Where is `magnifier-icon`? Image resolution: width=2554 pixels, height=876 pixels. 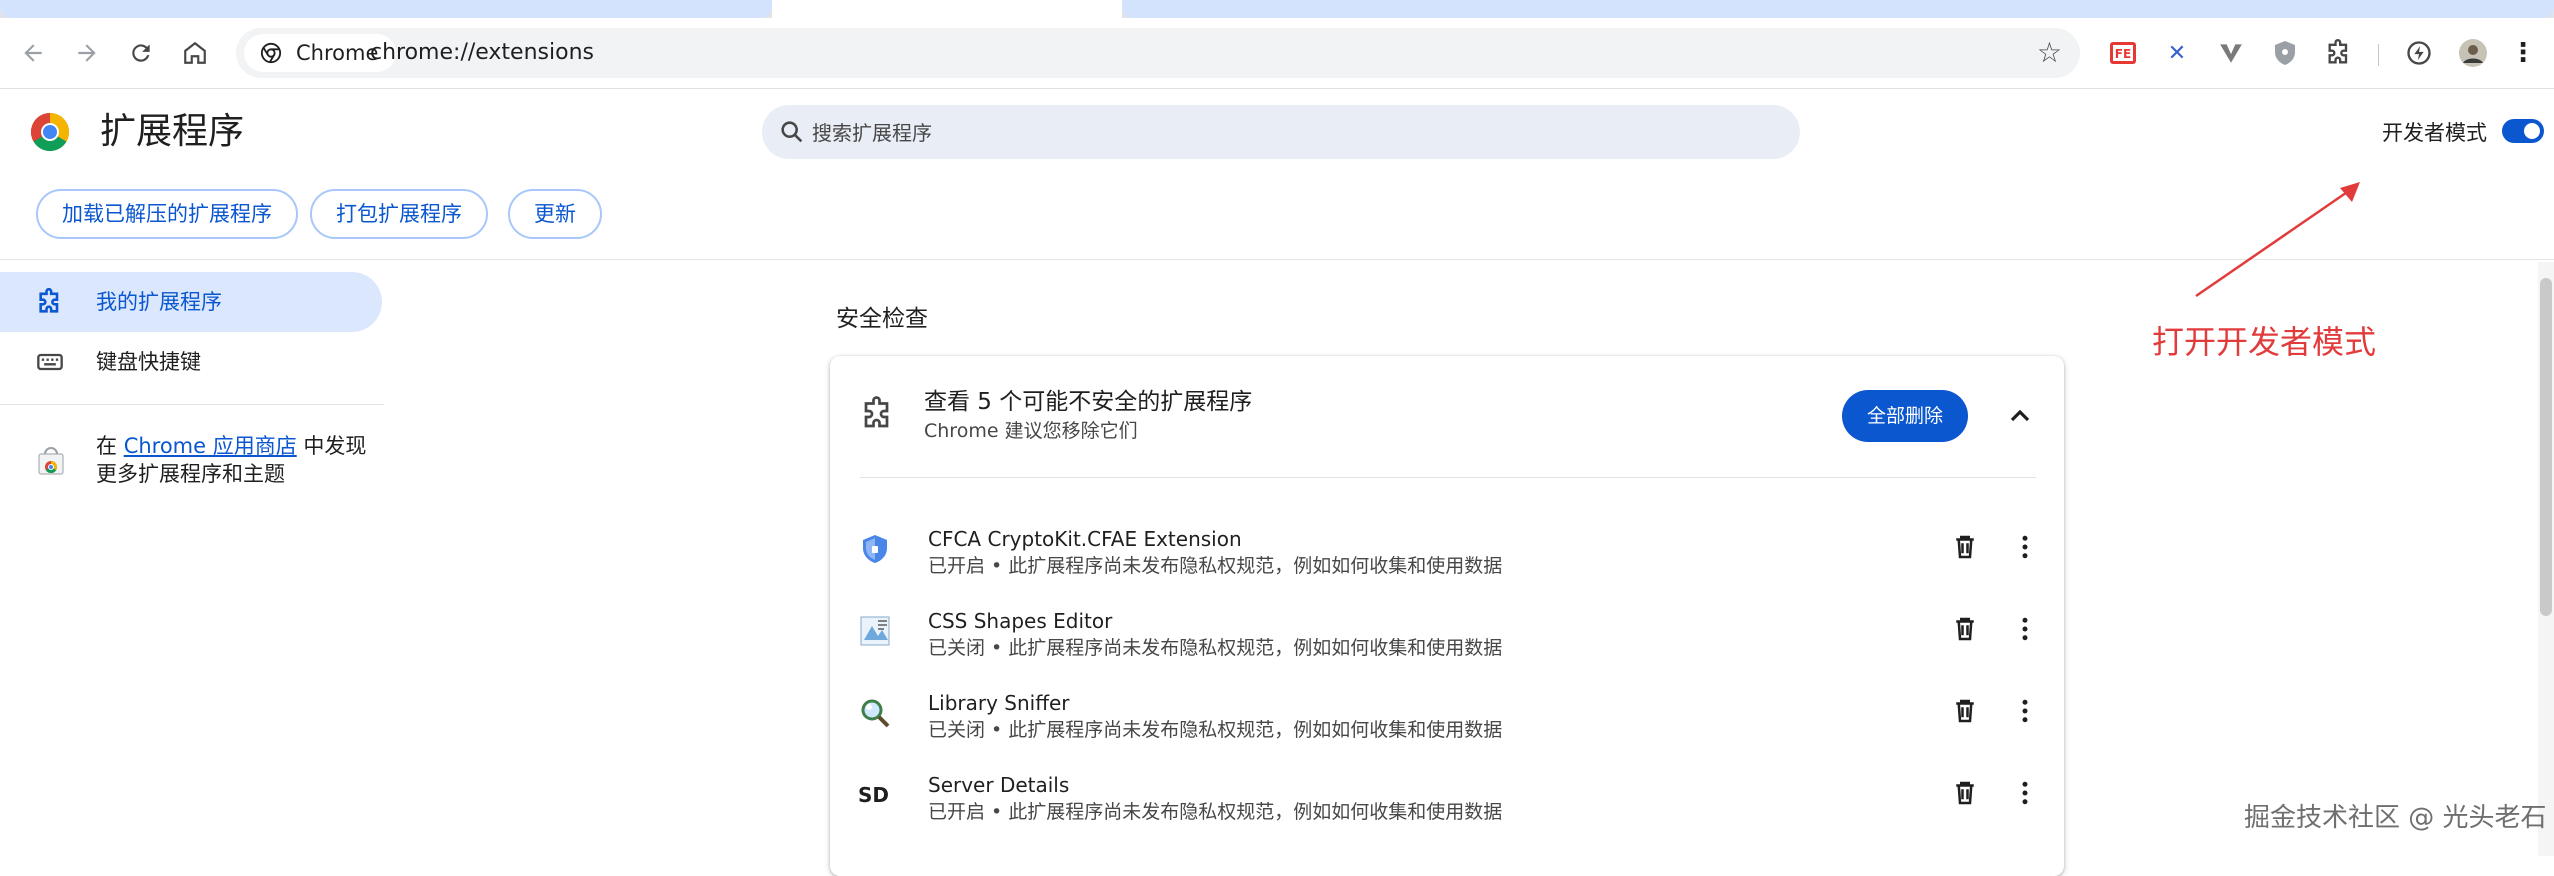 magnifier-icon is located at coordinates (875, 713).